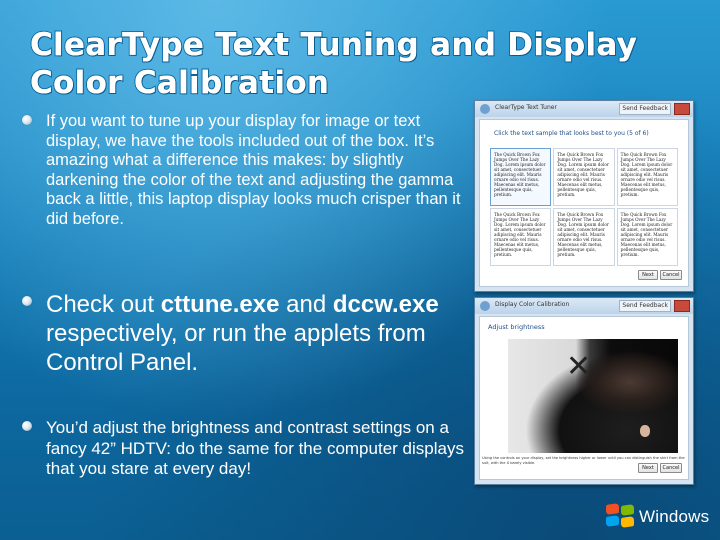 The height and width of the screenshot is (540, 720). I want to click on calibration-titlebar: Display Color Calibration Send Feedback, so click(584, 306).